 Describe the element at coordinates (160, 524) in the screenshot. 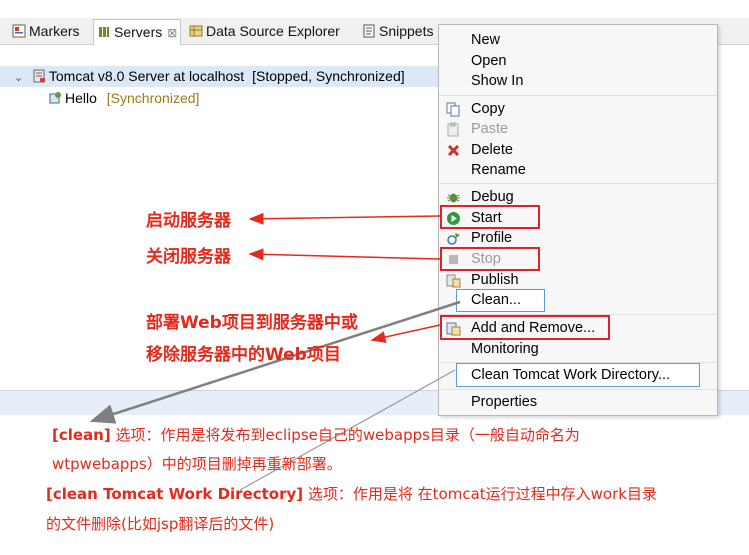

I see `note-cwd-line2: 的文件删除(比如jsp翻译后的文件)` at that location.